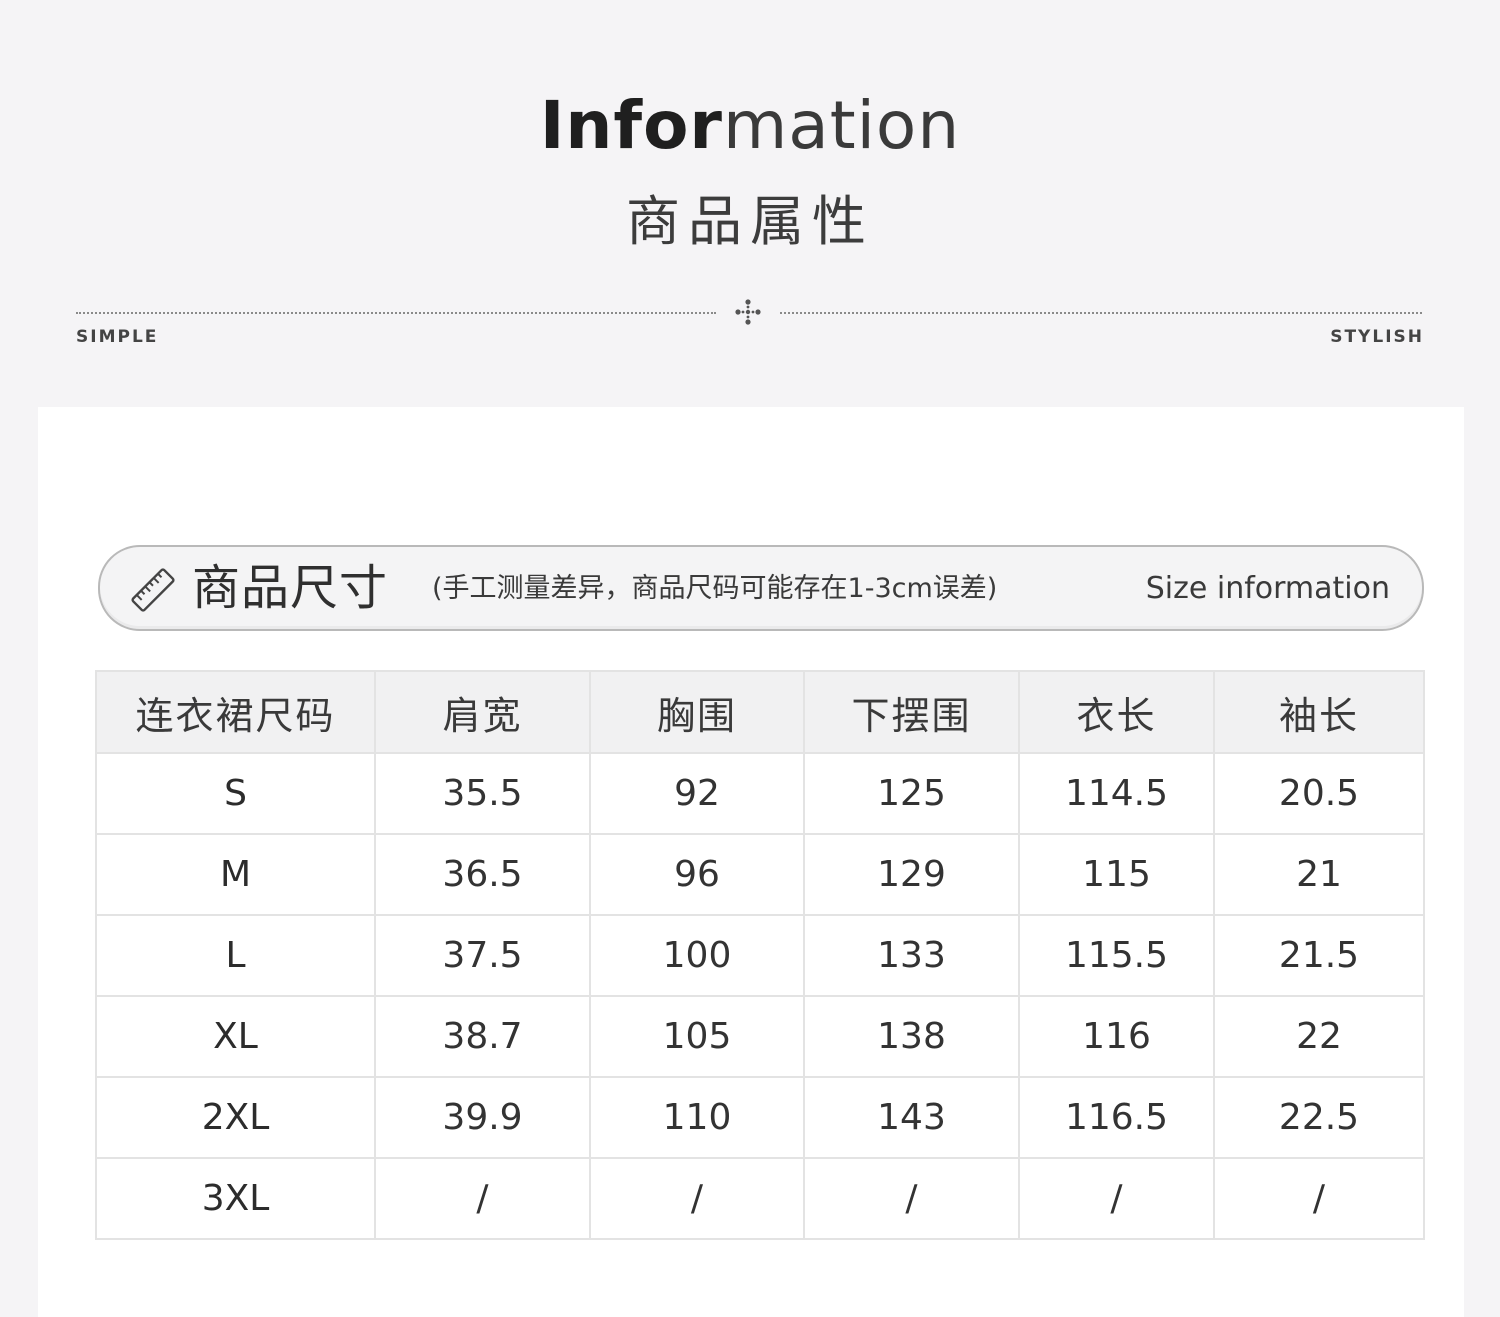 Image resolution: width=1500 pixels, height=1317 pixels. Describe the element at coordinates (1377, 337) in the screenshot. I see `label-stylish: STYLISH` at that location.